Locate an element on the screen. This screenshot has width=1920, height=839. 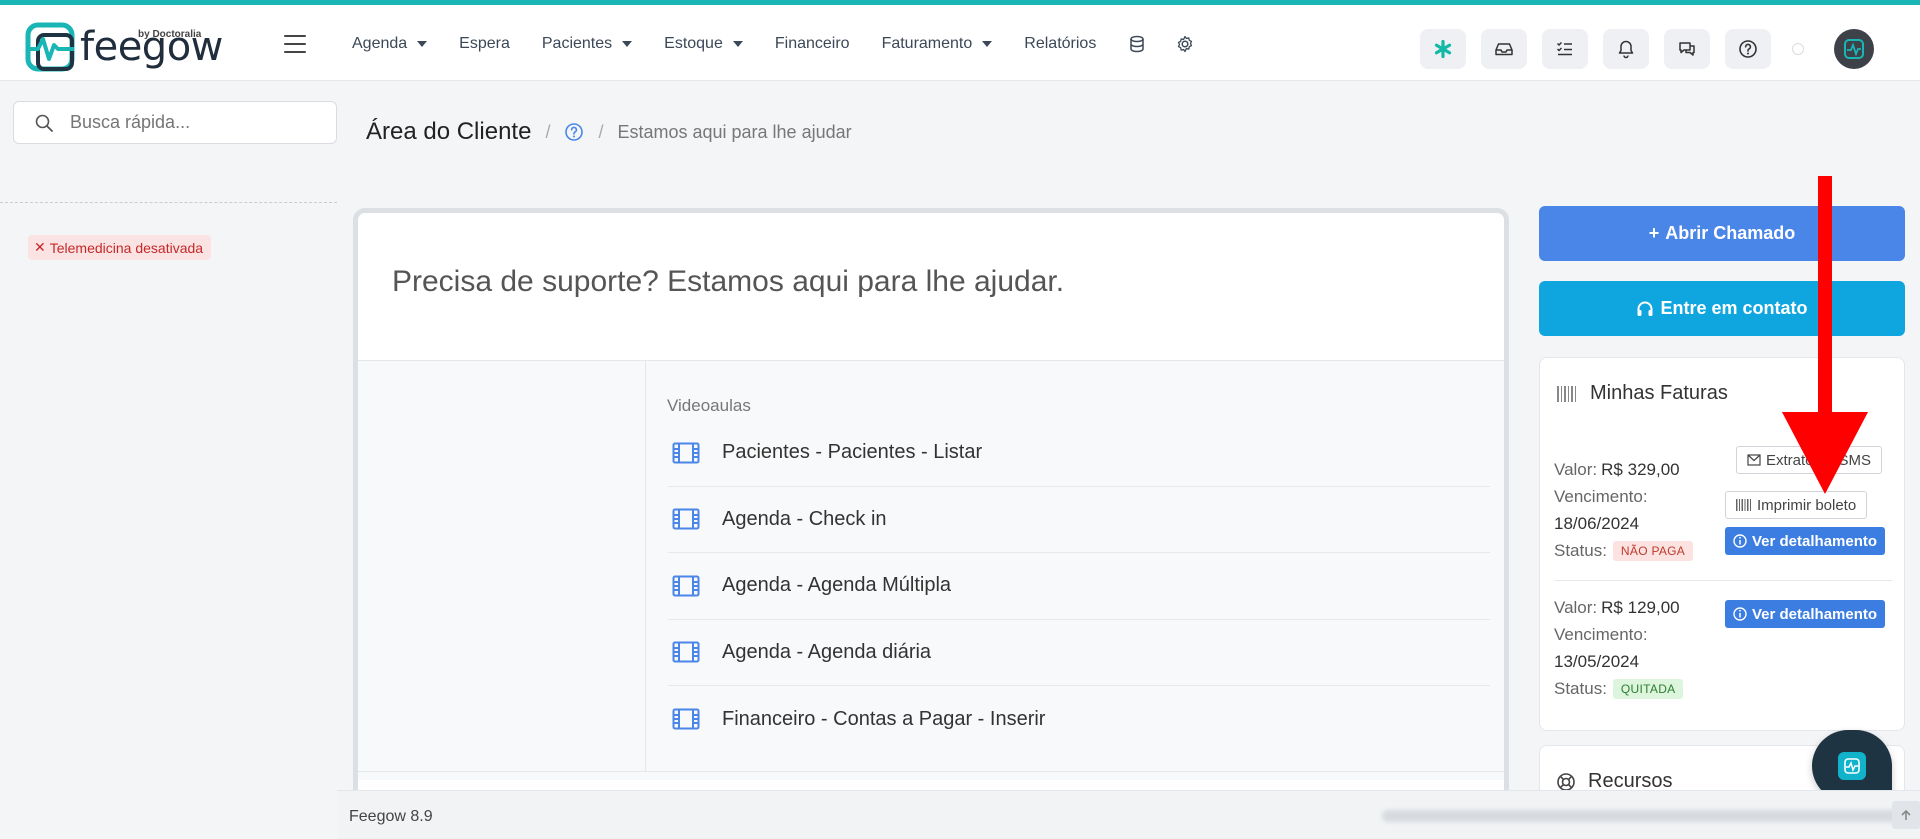
footer-blurred-info is located at coordinates (1642, 816).